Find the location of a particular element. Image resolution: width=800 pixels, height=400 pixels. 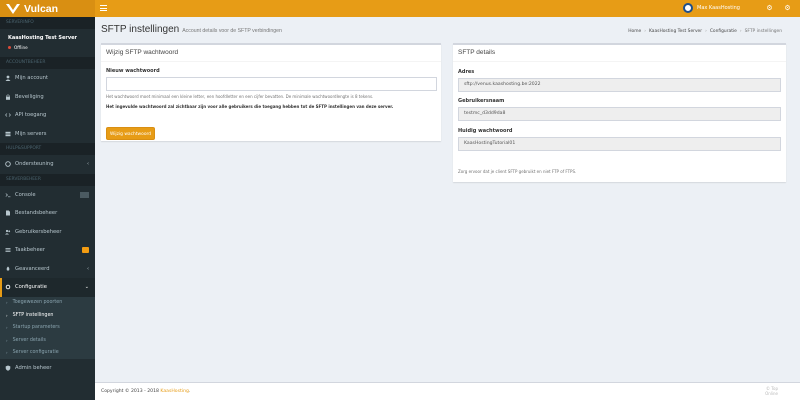

sidebar-item-ondersteuning: Ondersteuning ‹ is located at coordinates (47, 164).